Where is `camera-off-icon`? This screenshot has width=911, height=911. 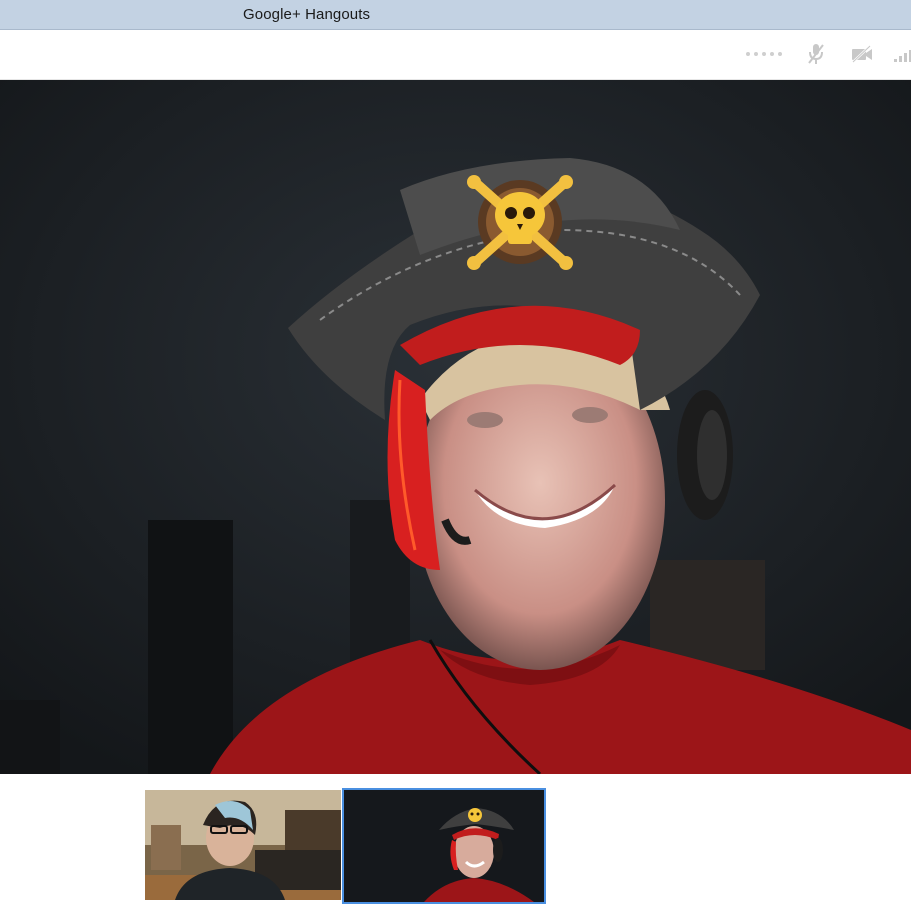
camera-off-icon is located at coordinates (862, 54).